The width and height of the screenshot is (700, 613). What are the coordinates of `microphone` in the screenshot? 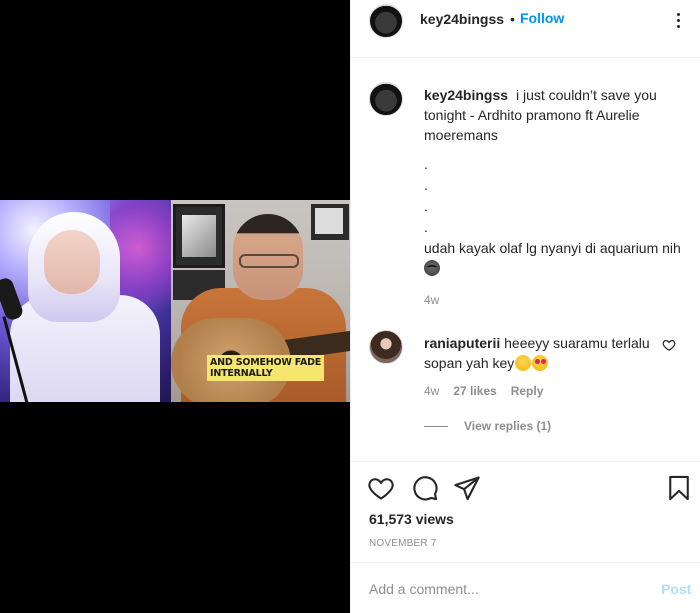 It's located at (12, 299).